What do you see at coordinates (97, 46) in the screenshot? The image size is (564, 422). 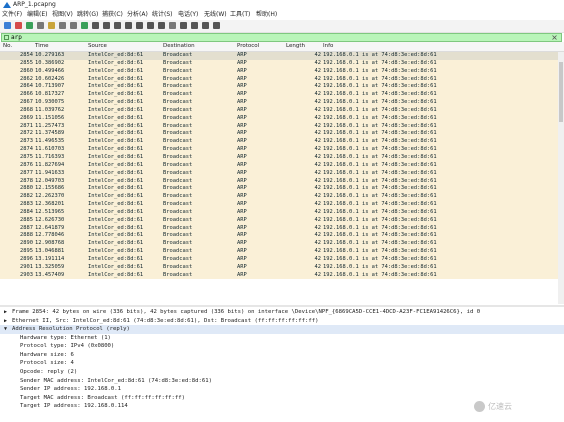 I see `column-header-source: Source` at bounding box center [97, 46].